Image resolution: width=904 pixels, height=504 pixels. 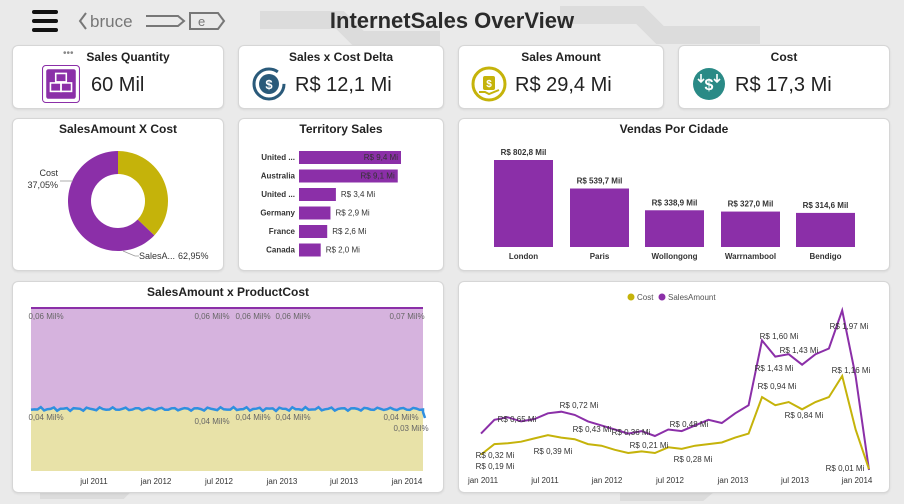 I want to click on chart-title: SalesAmount X Cost, so click(x=118, y=129).